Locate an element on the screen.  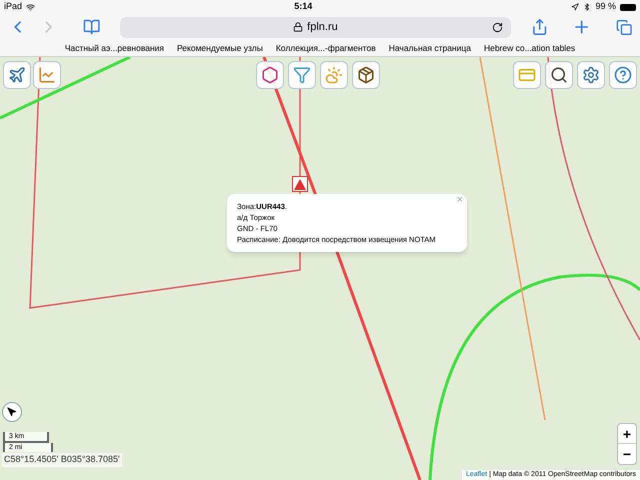
airplane-icon is located at coordinates (17, 75).